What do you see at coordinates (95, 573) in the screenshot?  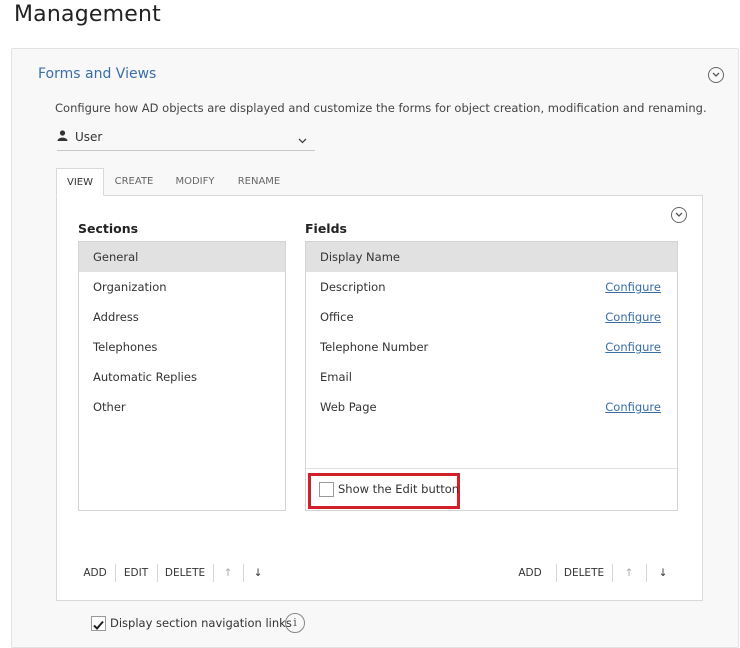 I see `sections-add-button: ADD` at bounding box center [95, 573].